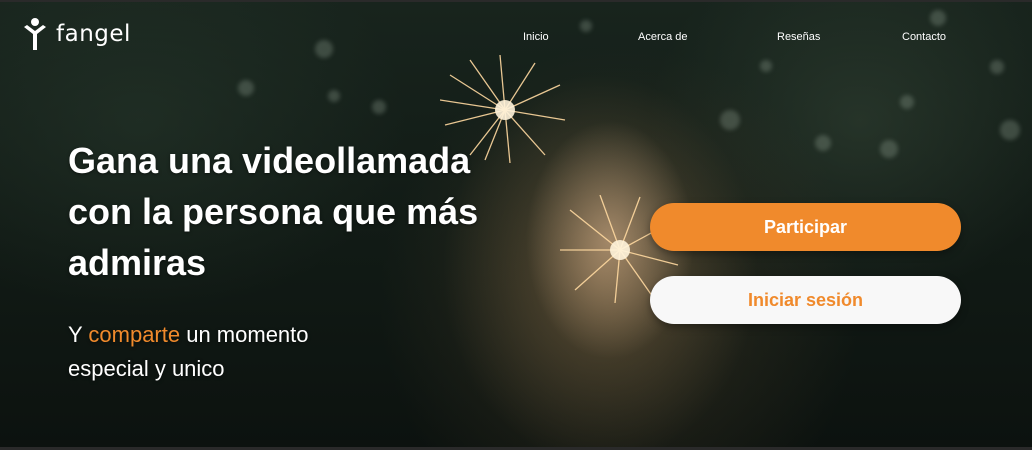  I want to click on hero-subtitle-accent: comparte, so click(134, 334).